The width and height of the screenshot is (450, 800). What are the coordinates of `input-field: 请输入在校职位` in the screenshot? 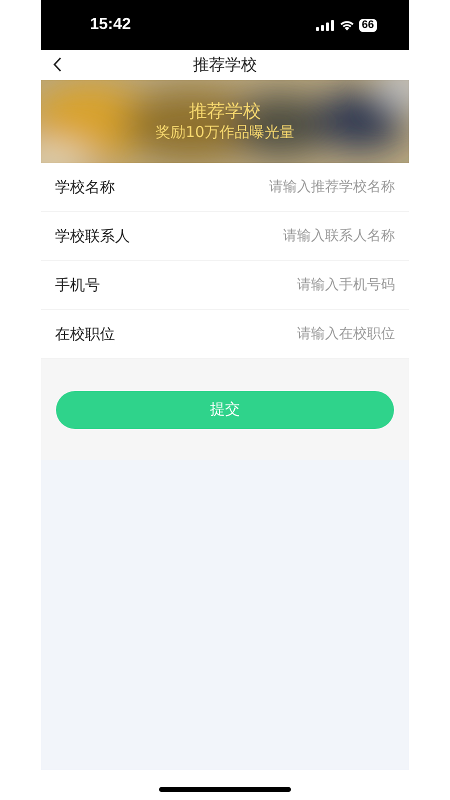 It's located at (255, 334).